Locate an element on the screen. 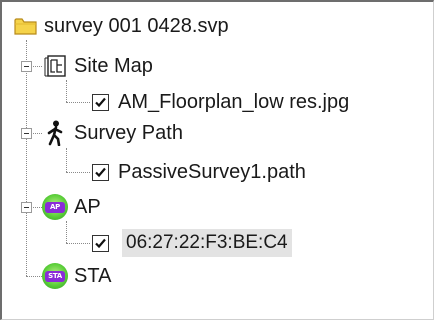 The height and width of the screenshot is (320, 434). ap-mac-label: 06:27:22:F3:BE:C4 is located at coordinates (207, 243).